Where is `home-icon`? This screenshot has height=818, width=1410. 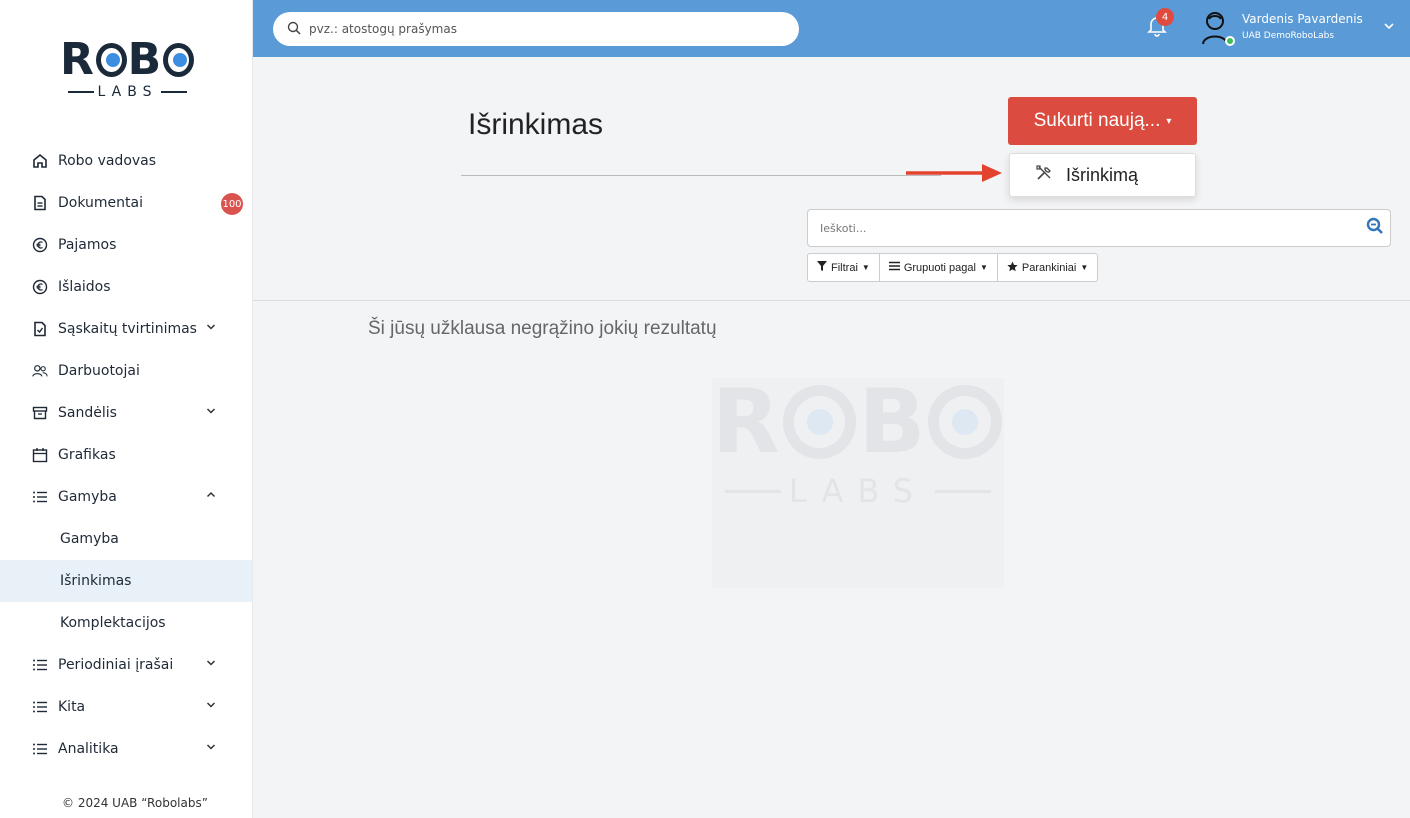
home-icon is located at coordinates (40, 161).